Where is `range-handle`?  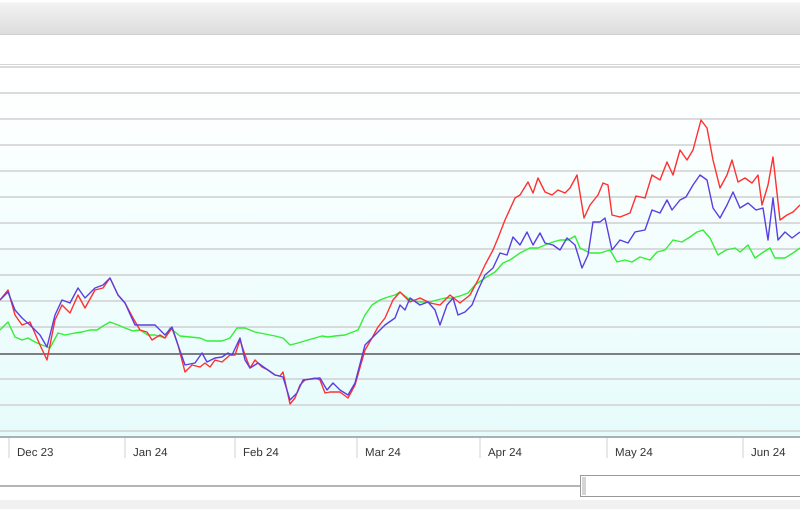 range-handle is located at coordinates (690, 486).